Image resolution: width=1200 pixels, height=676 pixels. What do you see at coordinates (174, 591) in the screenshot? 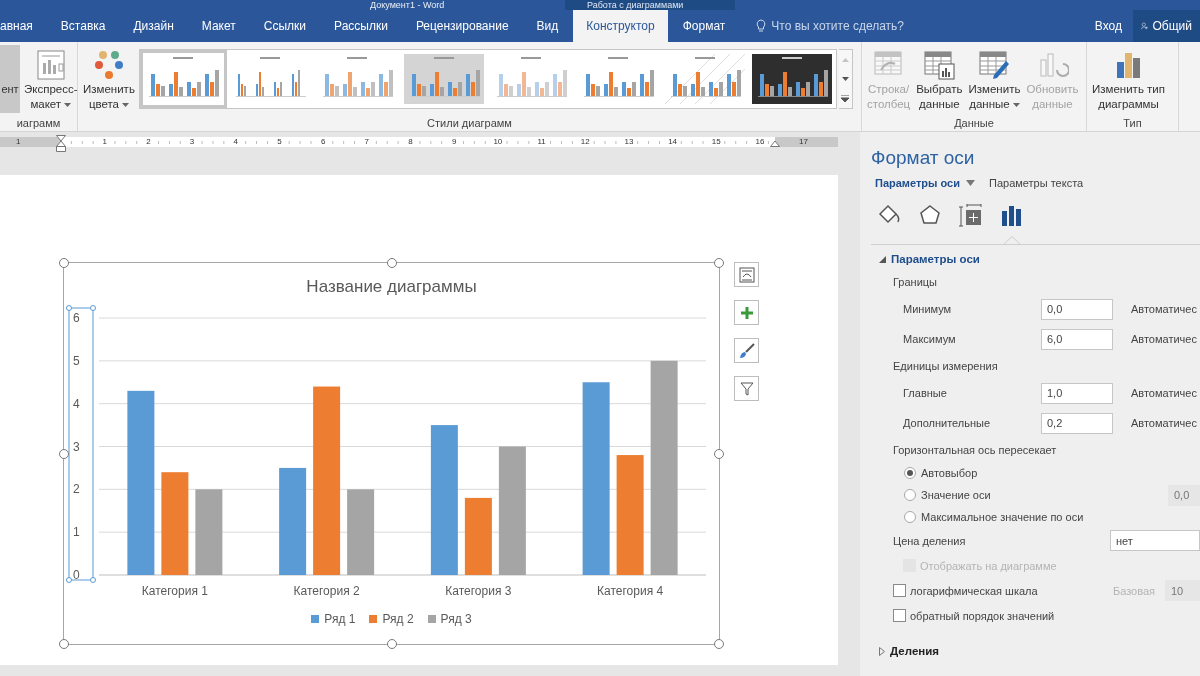
I see `category-label: Категория 1` at bounding box center [174, 591].